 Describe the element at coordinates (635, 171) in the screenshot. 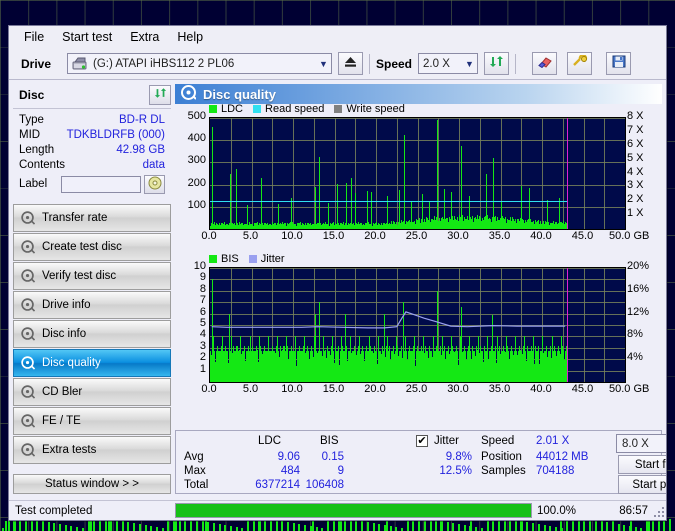

I see `y2-axis-tick: 4 X` at that location.